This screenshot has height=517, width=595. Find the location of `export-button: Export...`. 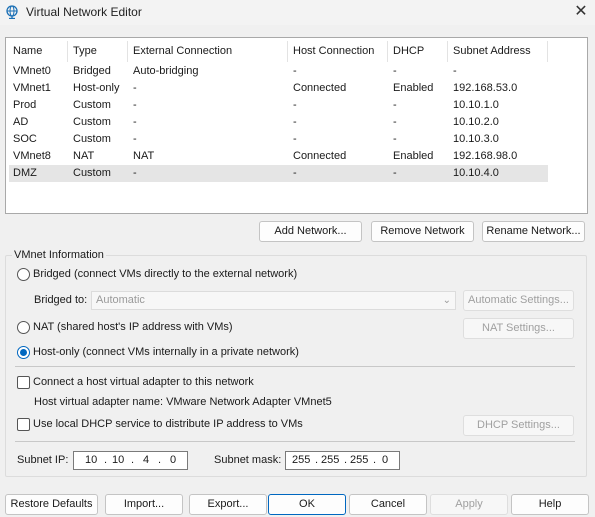

export-button: Export... is located at coordinates (228, 504).